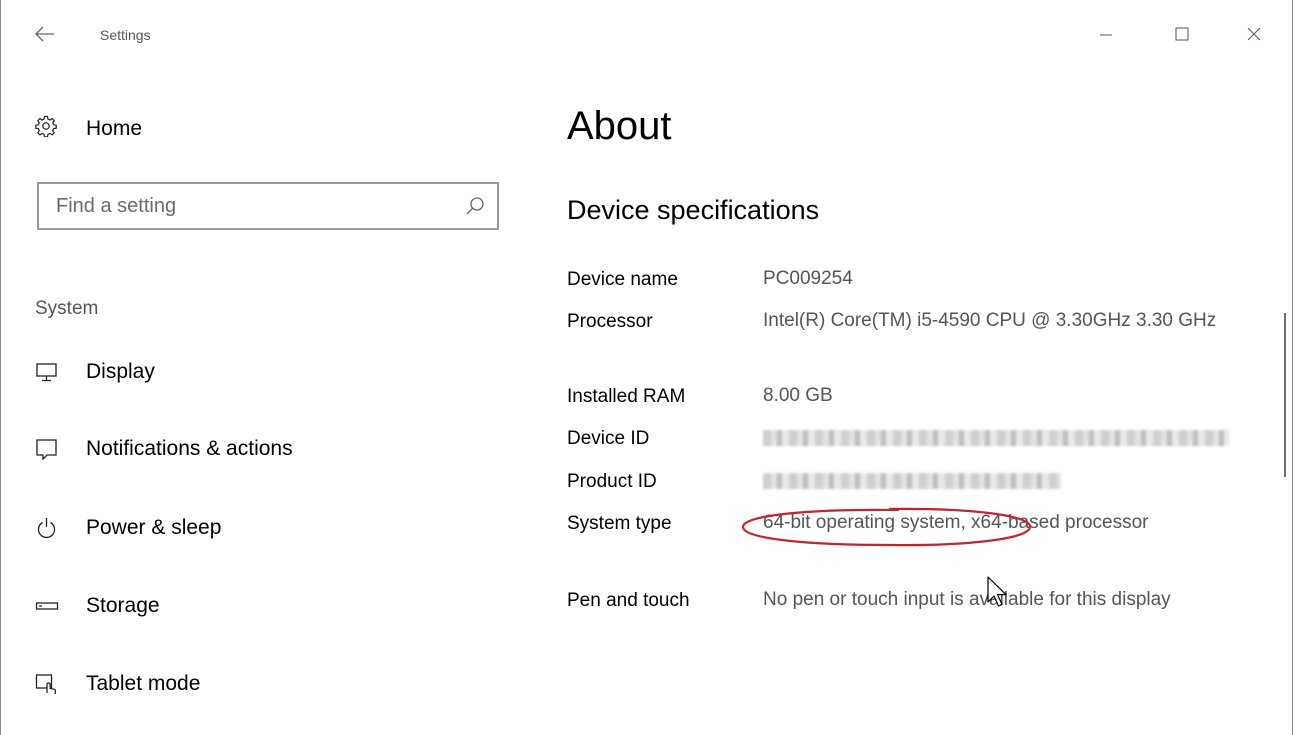  I want to click on spec-label-device-name: Device name, so click(622, 279).